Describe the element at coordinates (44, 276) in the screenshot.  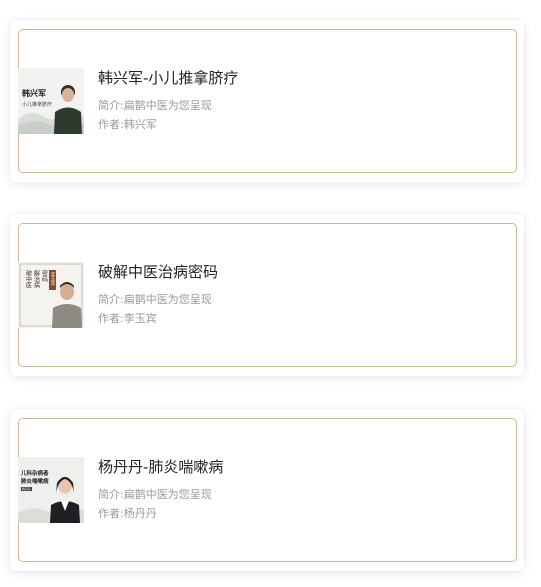
I see `thumbnail-col: 密码` at that location.